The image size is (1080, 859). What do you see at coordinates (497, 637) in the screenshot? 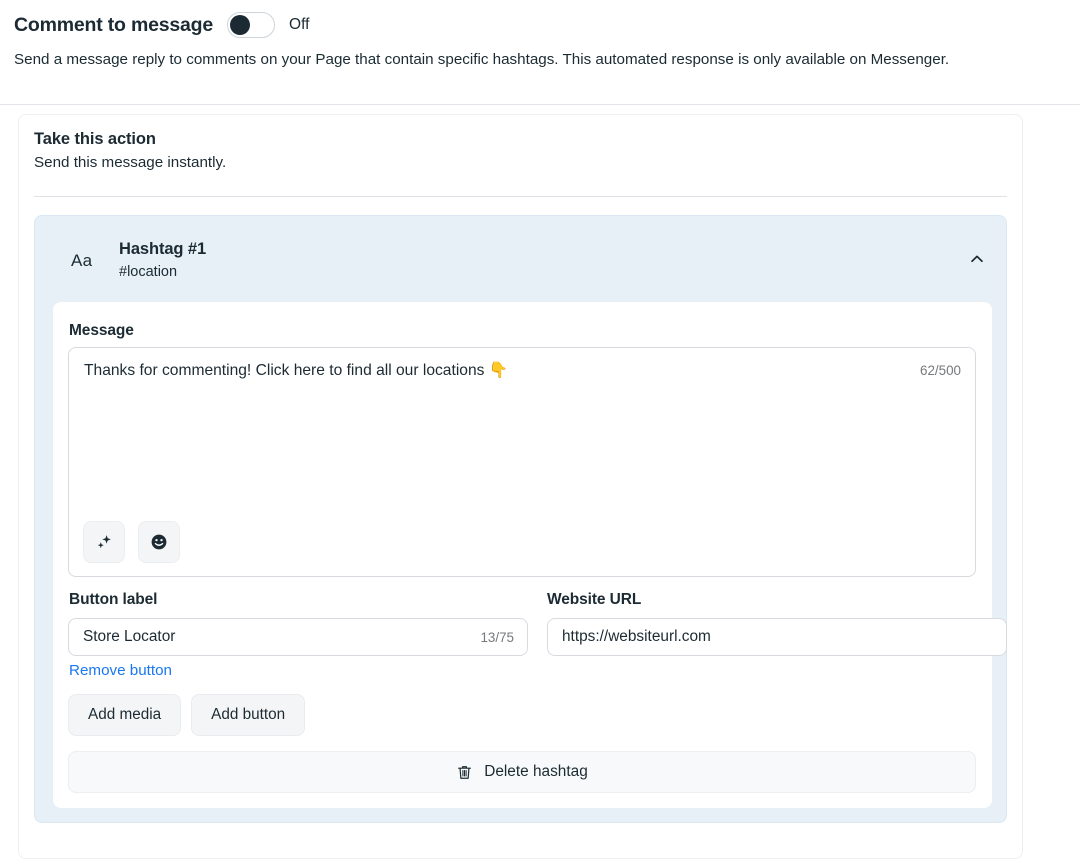
I see `button-label-character-counter: 13/75` at bounding box center [497, 637].